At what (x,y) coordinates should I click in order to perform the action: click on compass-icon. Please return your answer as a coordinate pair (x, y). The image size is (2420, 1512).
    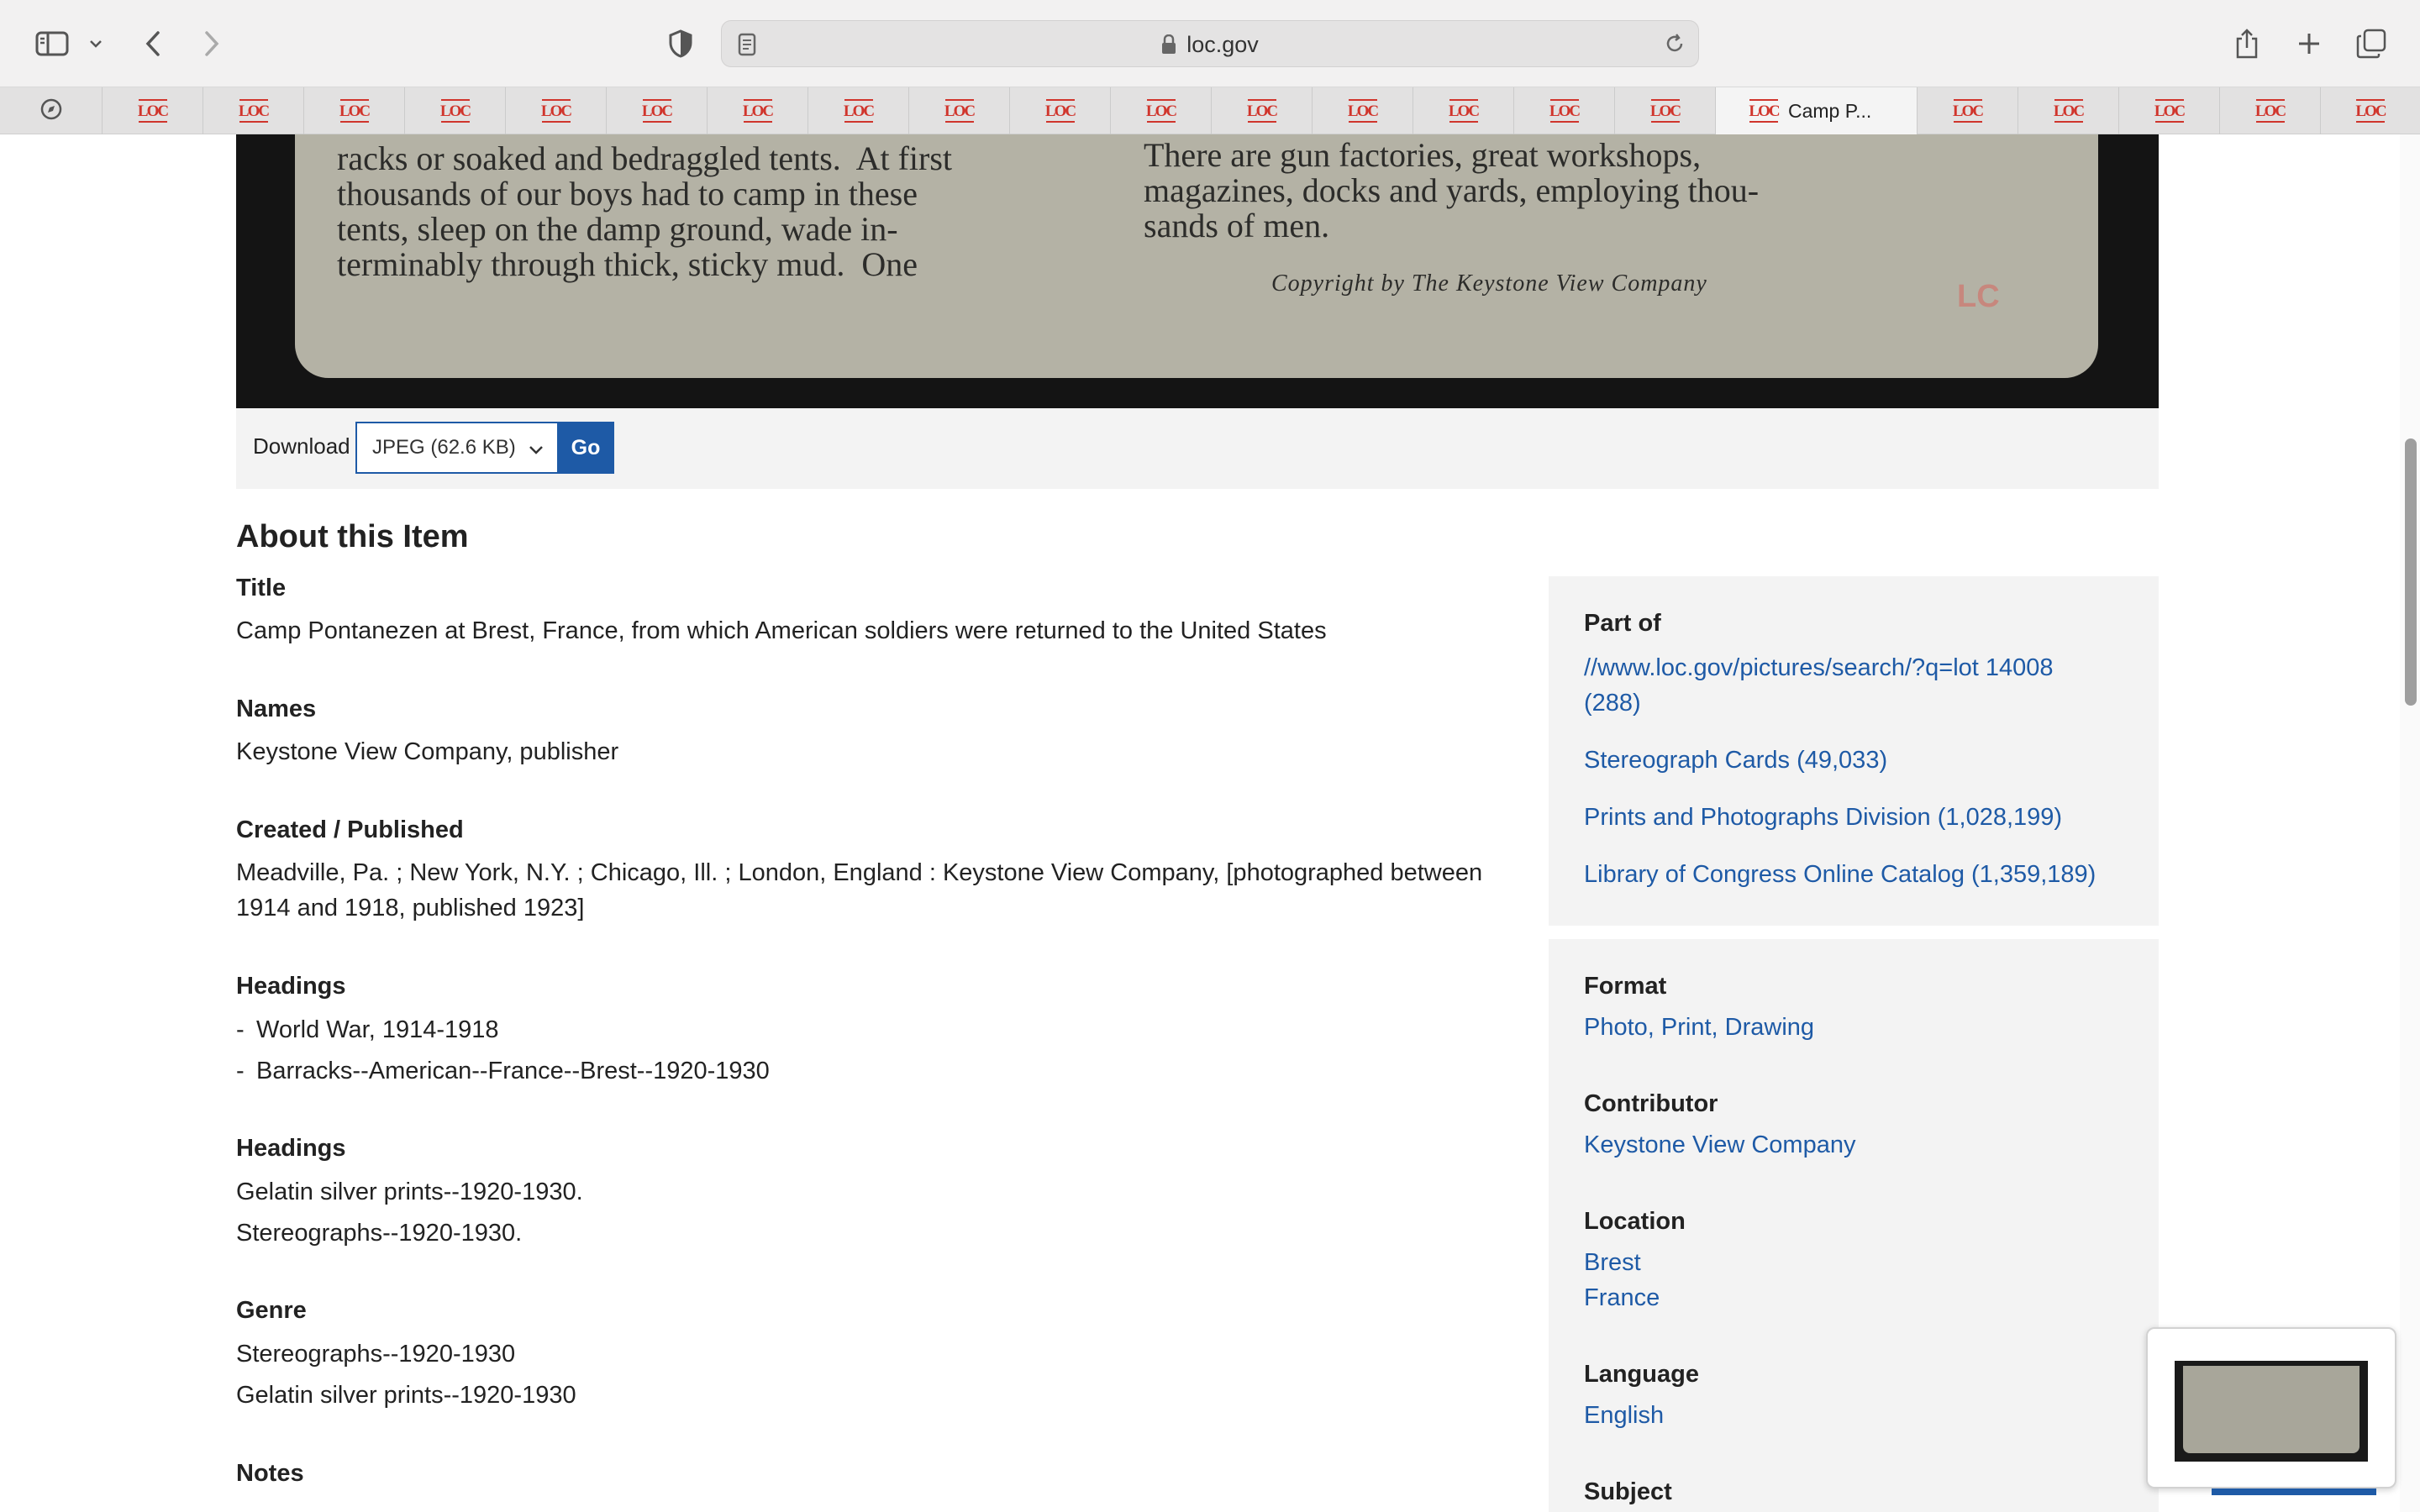
    Looking at the image, I should click on (51, 111).